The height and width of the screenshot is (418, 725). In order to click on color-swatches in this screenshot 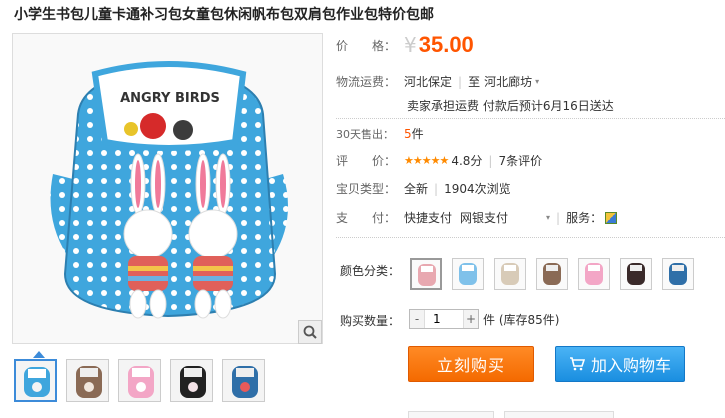, I will do `click(552, 274)`.